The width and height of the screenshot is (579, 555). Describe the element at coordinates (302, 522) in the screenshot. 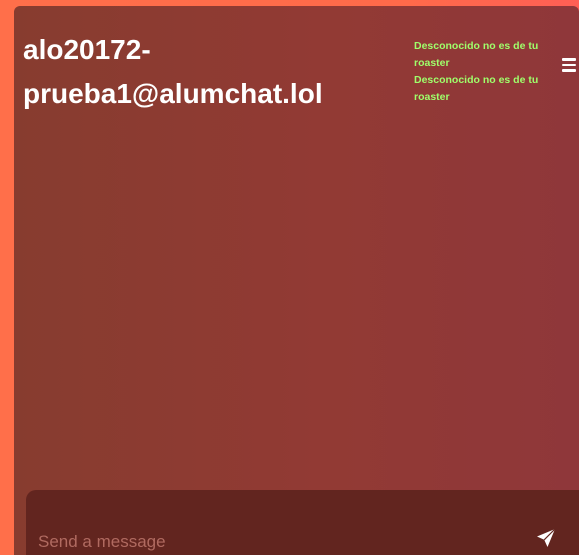

I see `message-composer` at that location.